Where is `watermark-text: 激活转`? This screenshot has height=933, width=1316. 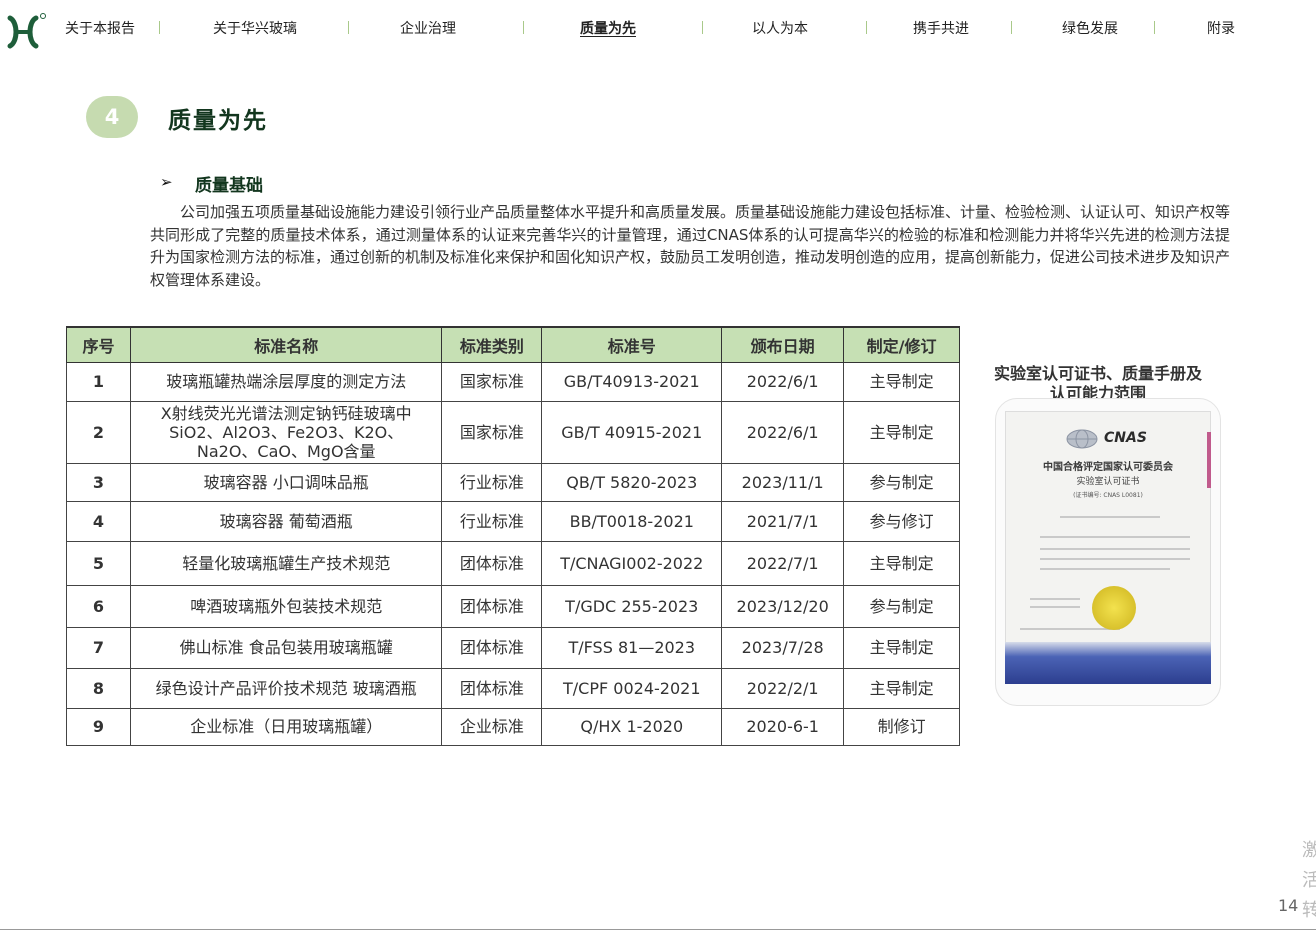
watermark-text: 激活转 is located at coordinates (1309, 880).